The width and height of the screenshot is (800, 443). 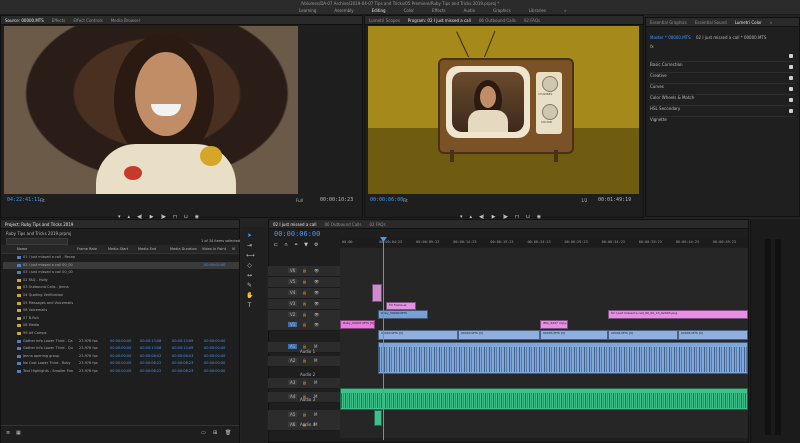 What do you see at coordinates (23, 200) in the screenshot?
I see `source-timecode: 04:22:41:11` at bounding box center [23, 200].